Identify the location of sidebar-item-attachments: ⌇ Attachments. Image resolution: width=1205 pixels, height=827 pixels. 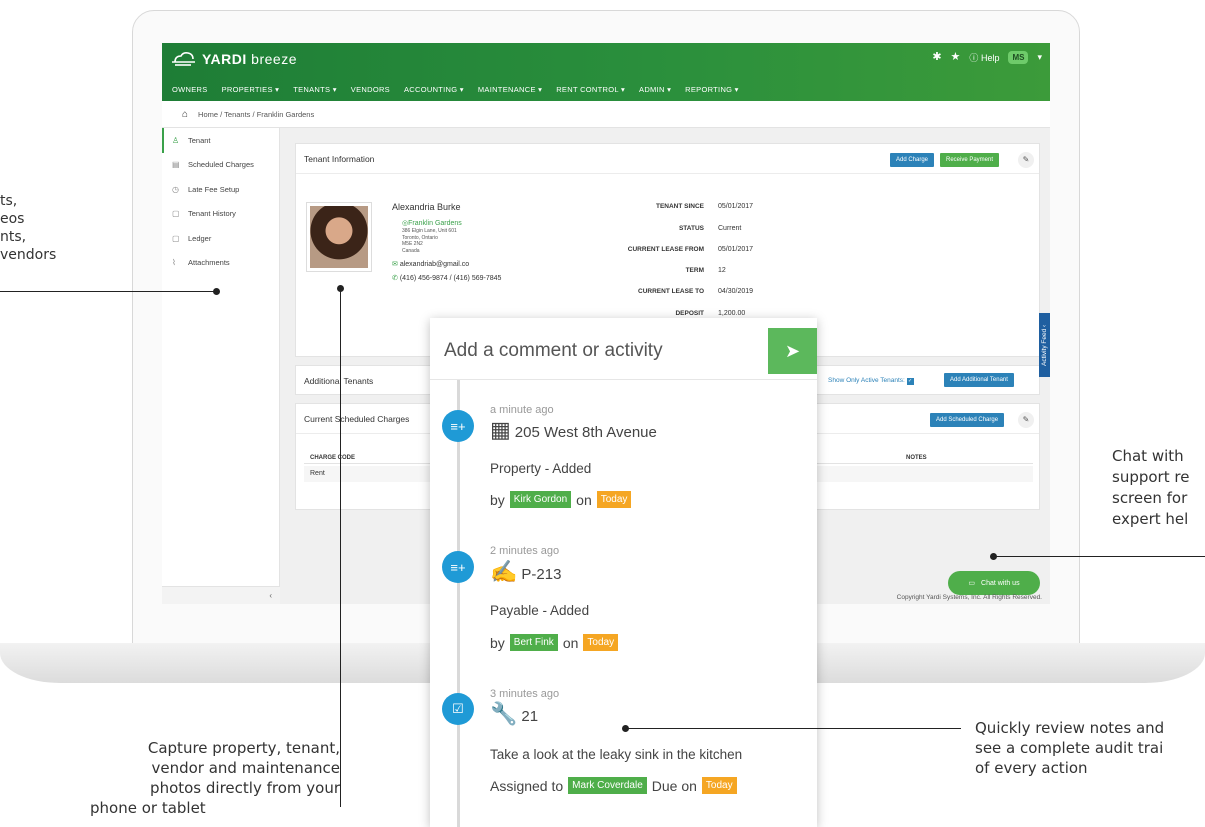
(220, 263).